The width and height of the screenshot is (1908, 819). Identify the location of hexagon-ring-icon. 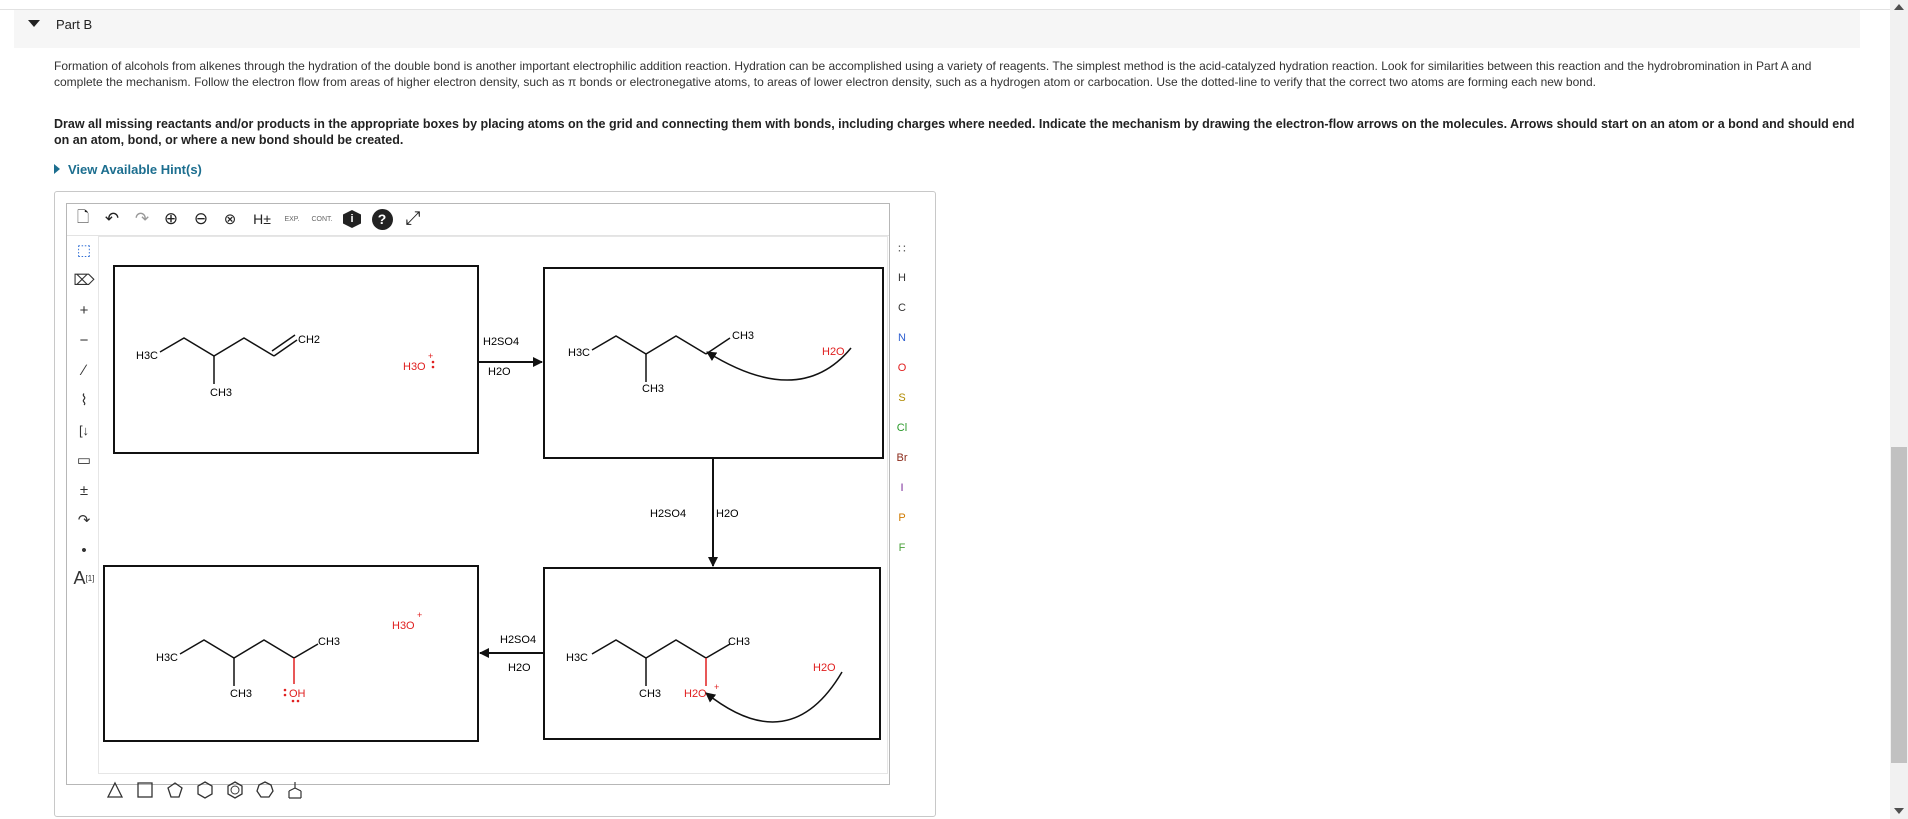
(204, 790).